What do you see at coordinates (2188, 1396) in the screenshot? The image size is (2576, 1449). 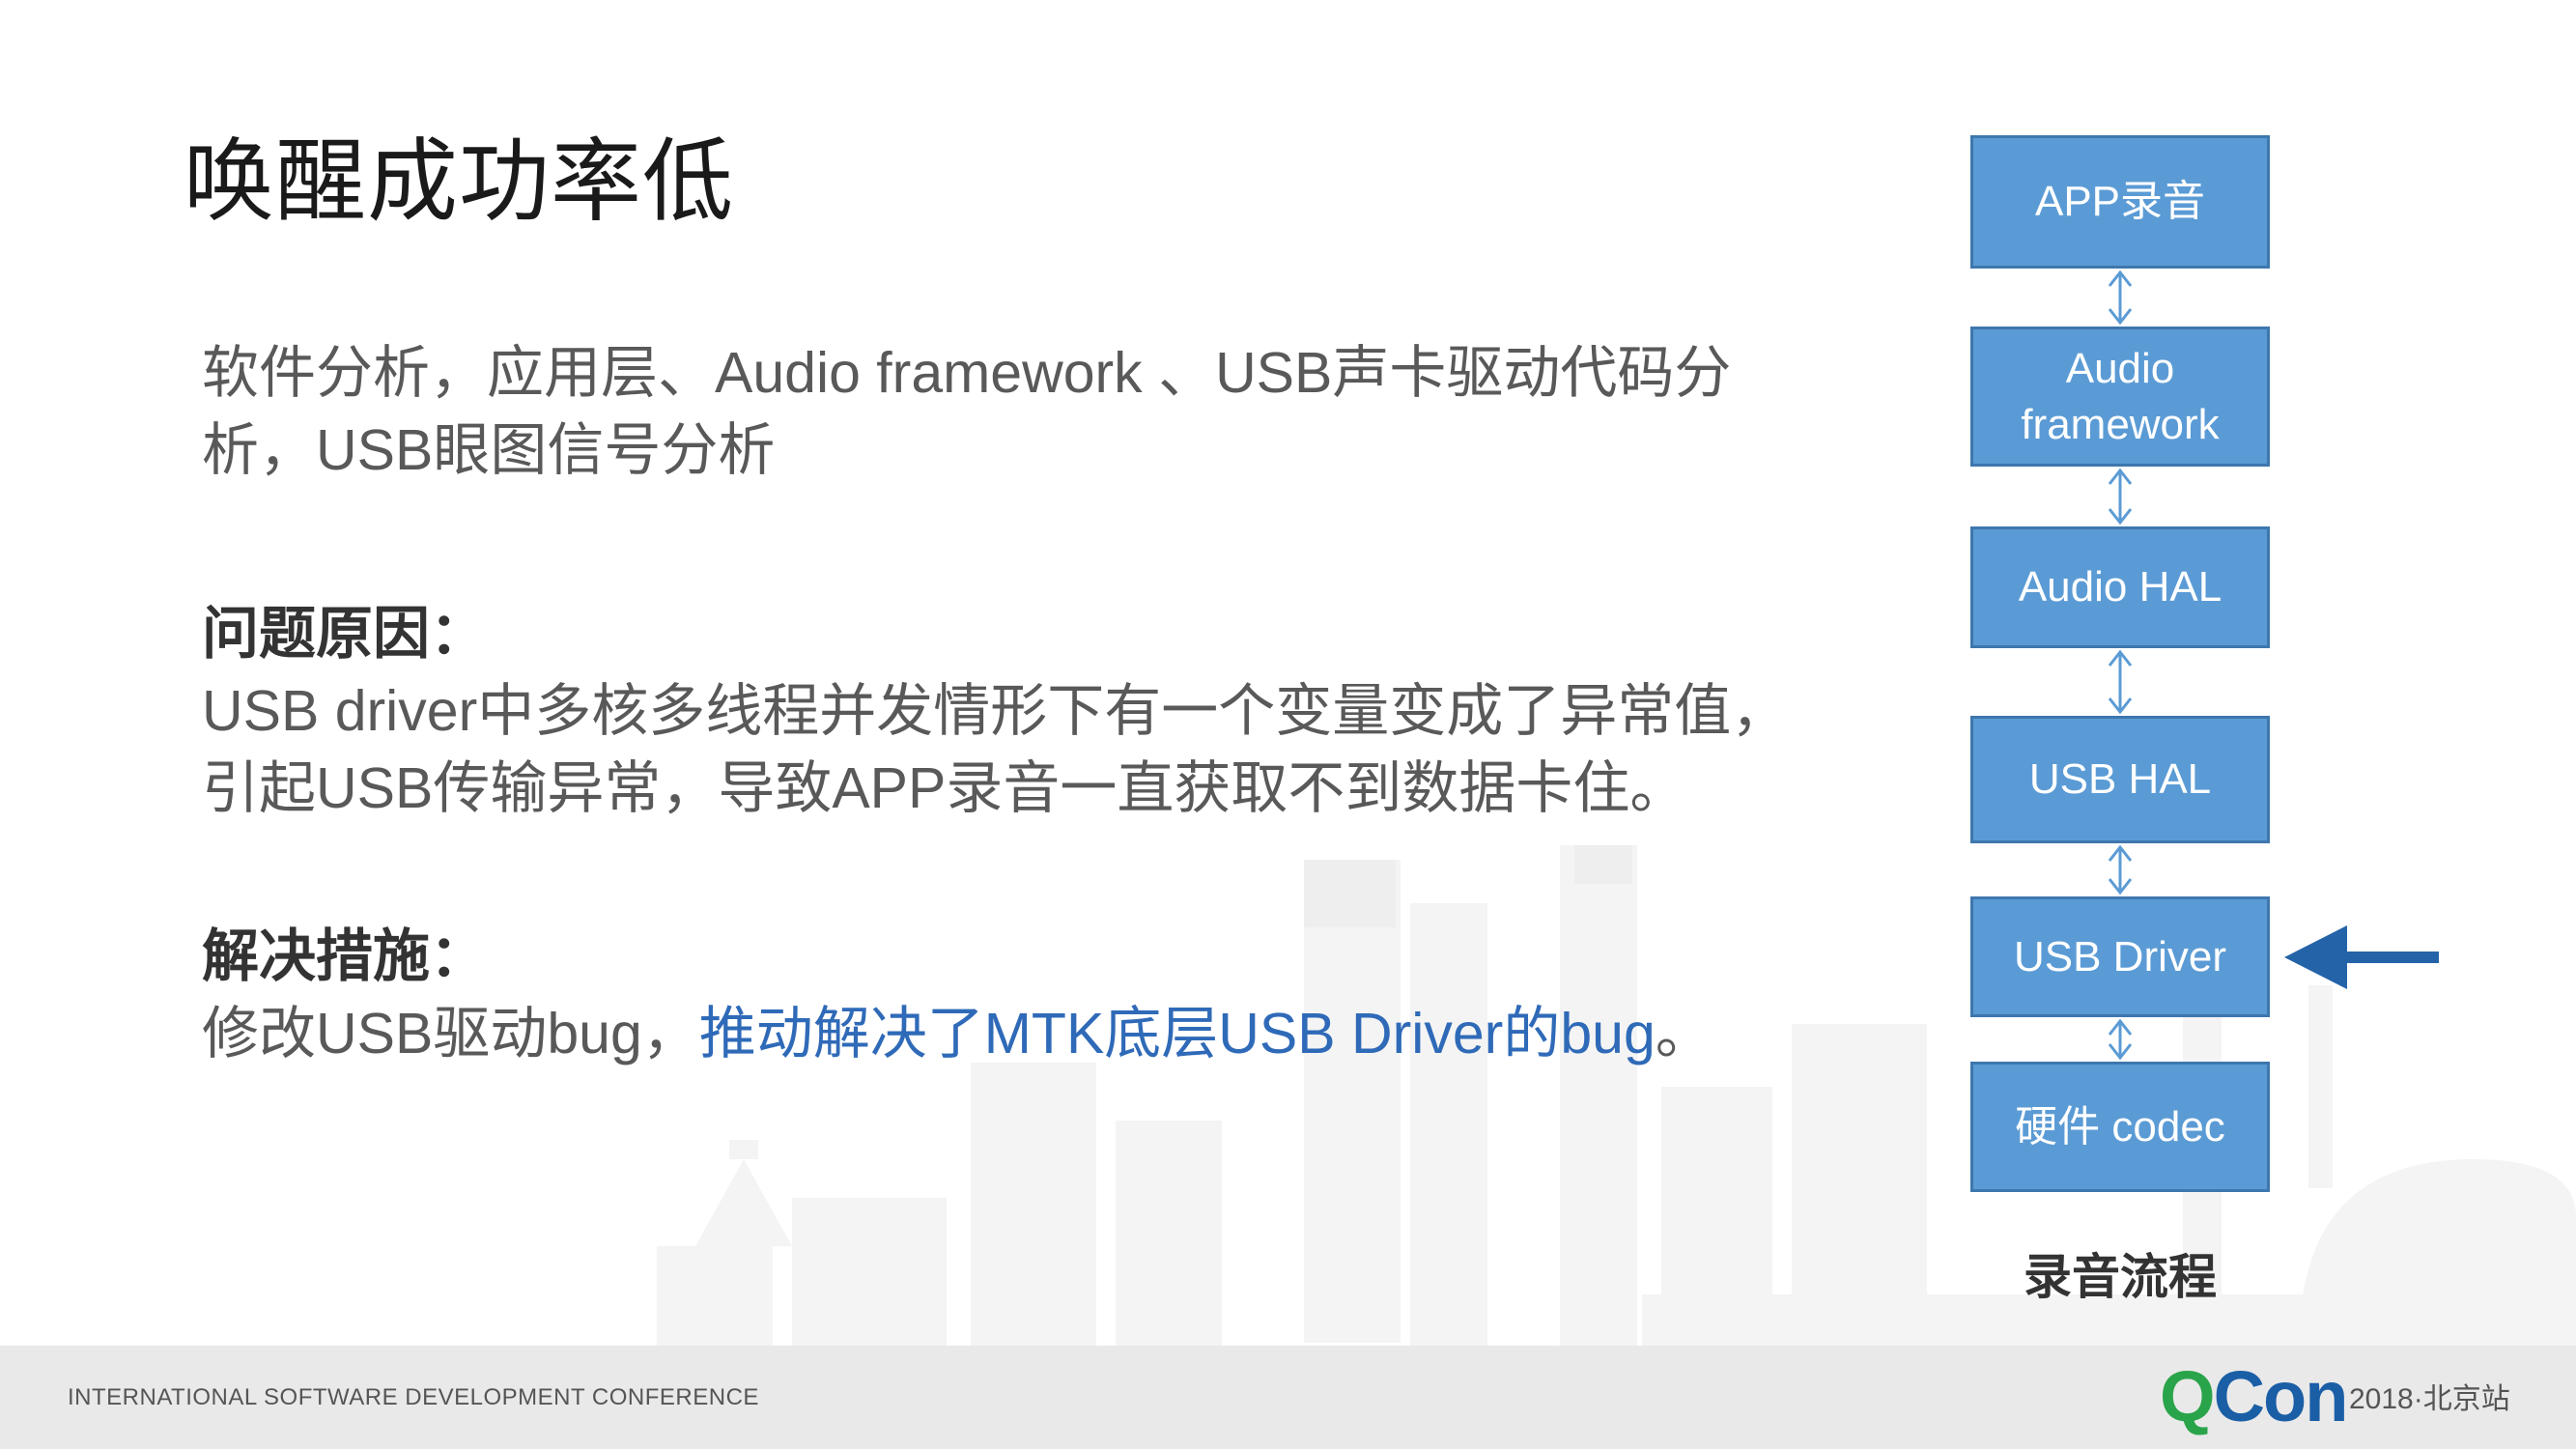 I see `logo-q: Q` at bounding box center [2188, 1396].